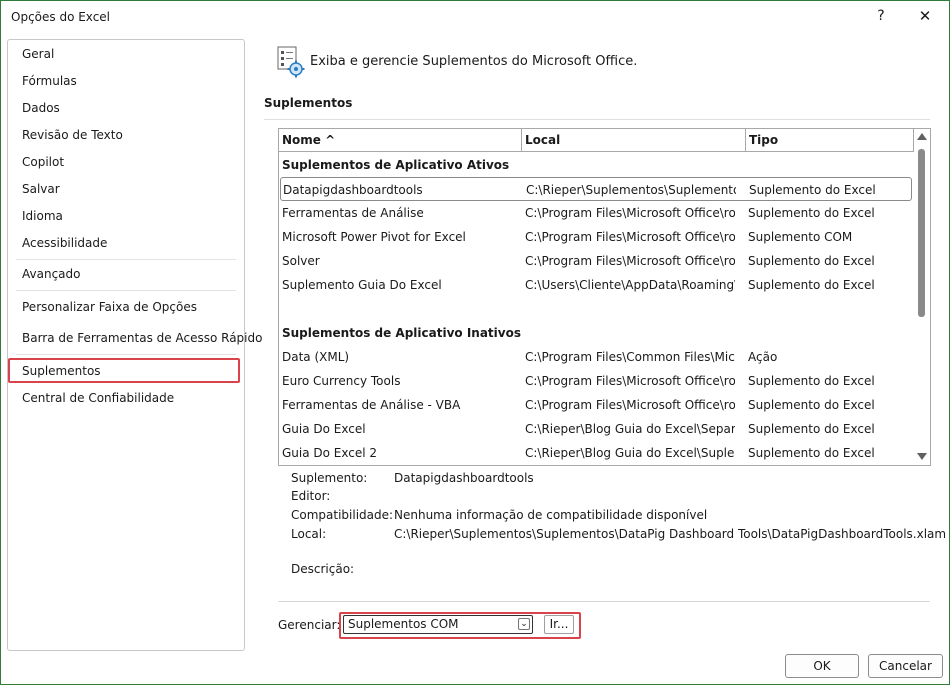 This screenshot has height=685, width=950. I want to click on cell-name: Microsoft Power Pivot for Excel, so click(374, 237).